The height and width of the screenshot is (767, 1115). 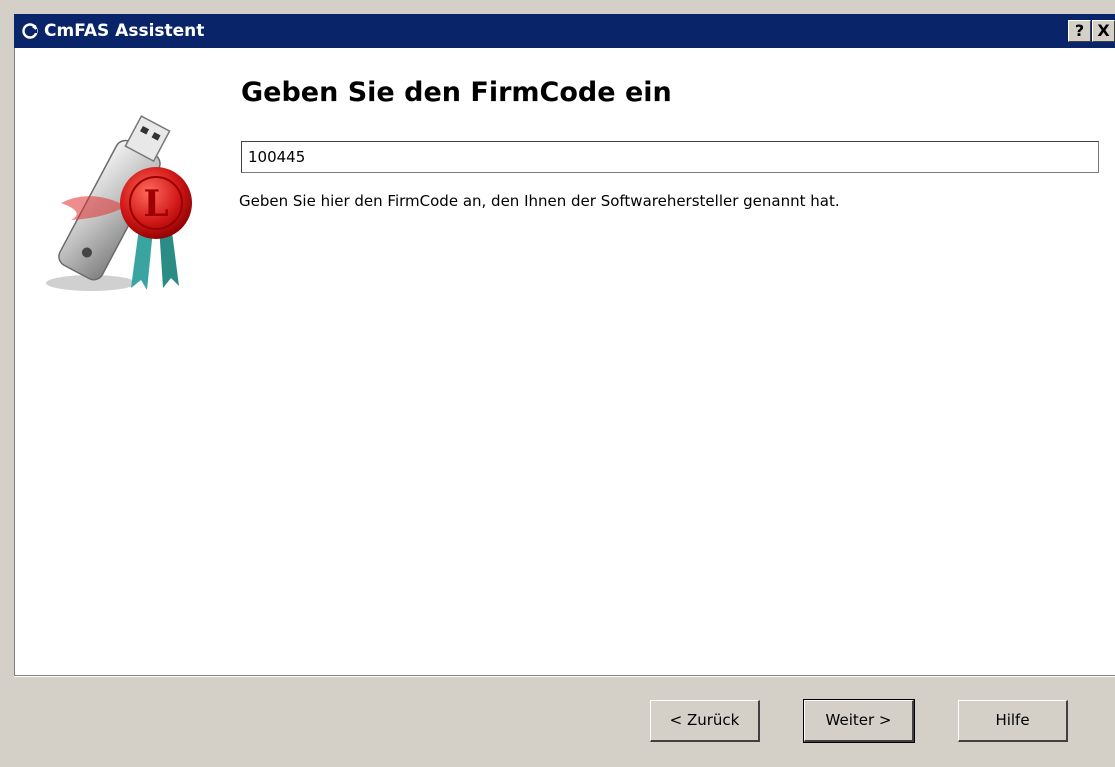 I want to click on usb-dongle-wax-seal-icon: L, so click(x=121, y=203).